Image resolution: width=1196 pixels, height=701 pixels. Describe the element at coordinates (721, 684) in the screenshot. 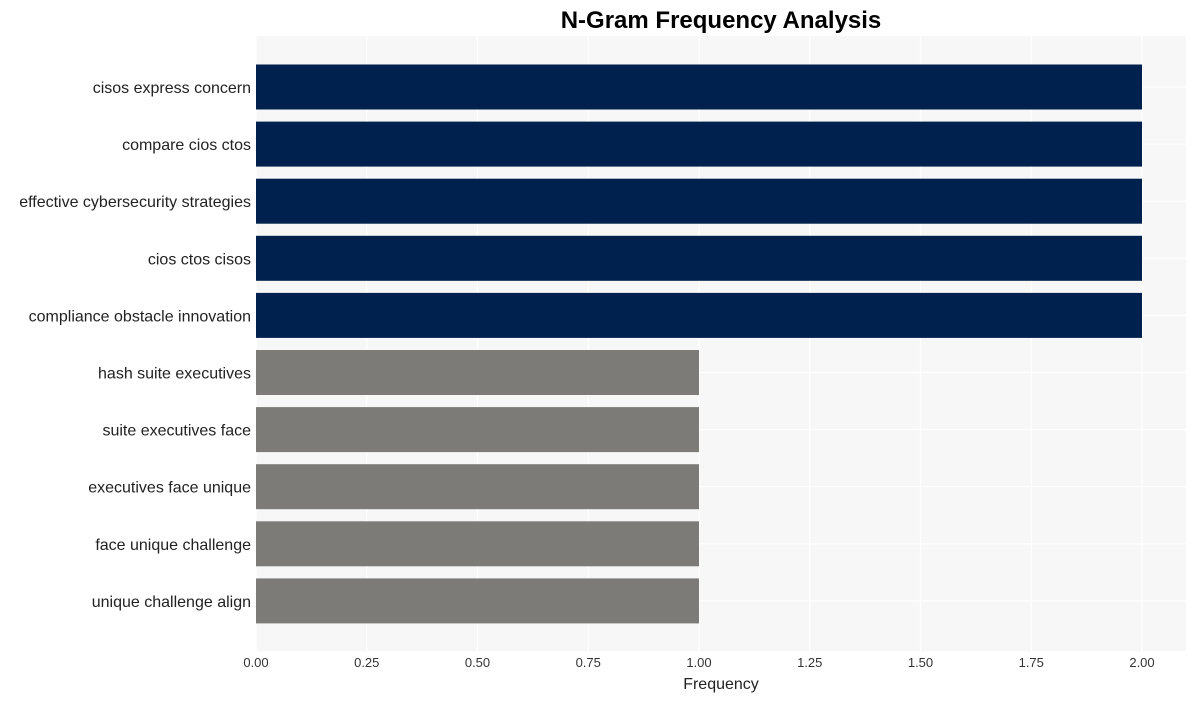

I see `x-axis-label: Frequency` at that location.